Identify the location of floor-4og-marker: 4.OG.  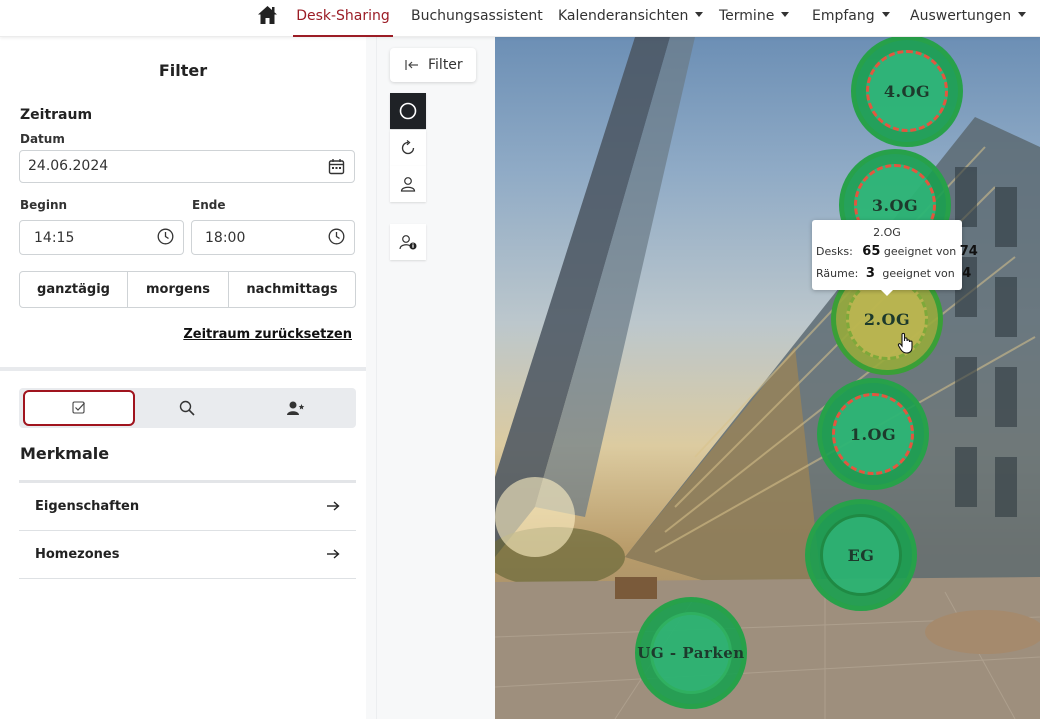
(907, 92).